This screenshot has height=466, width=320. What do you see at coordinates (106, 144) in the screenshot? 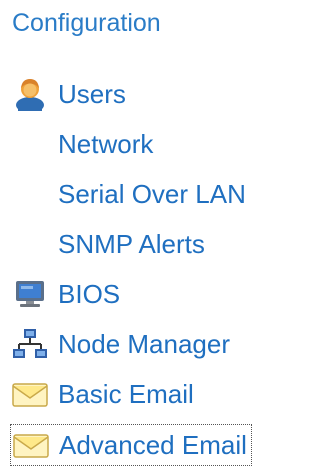
I see `nav-item-label: Network` at bounding box center [106, 144].